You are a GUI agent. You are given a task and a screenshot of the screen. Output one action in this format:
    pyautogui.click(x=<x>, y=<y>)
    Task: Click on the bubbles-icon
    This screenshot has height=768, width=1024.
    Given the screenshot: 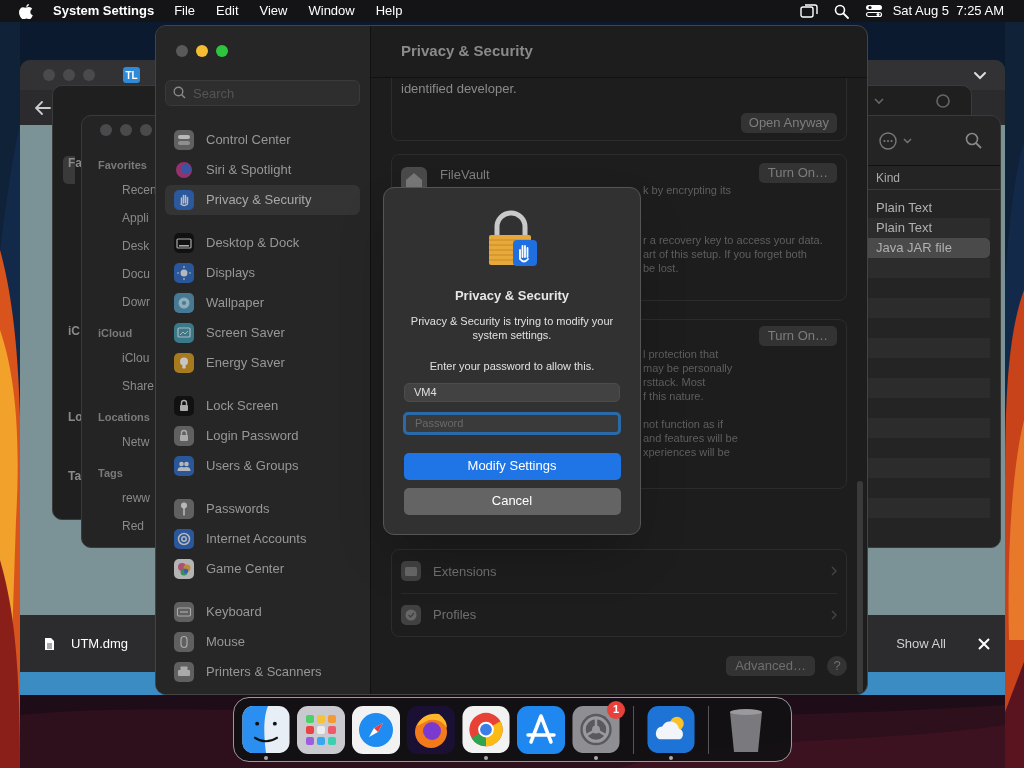 What is the action you would take?
    pyautogui.click(x=184, y=569)
    